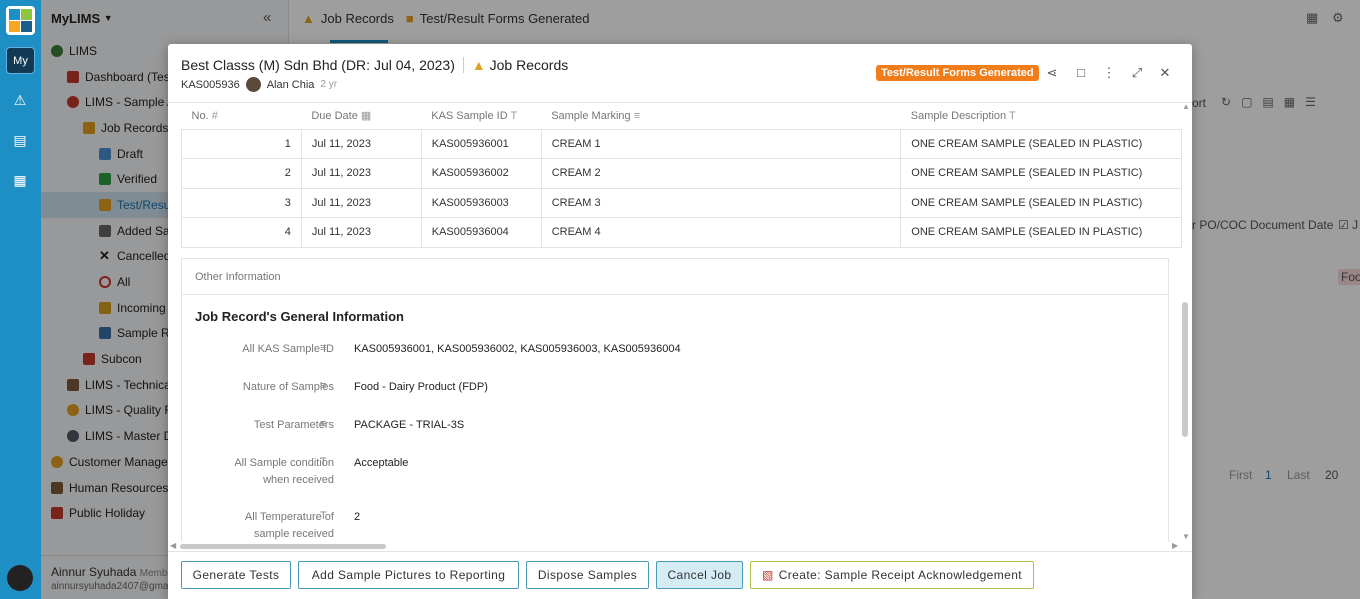  What do you see at coordinates (1175, 545) in the screenshot?
I see `scroll-right-icon: ▶` at bounding box center [1175, 545].